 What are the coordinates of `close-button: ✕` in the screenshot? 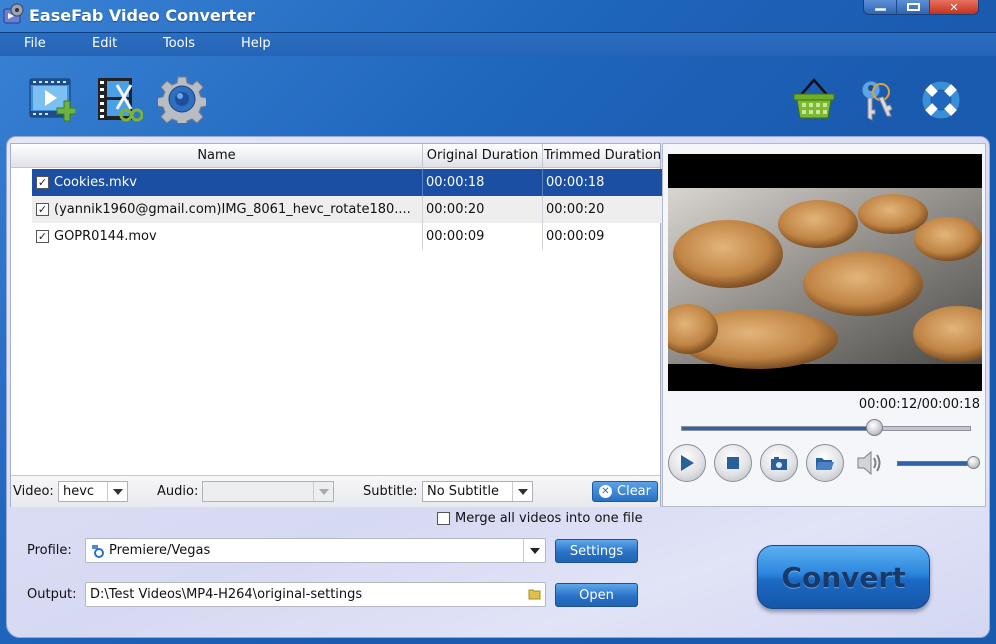 It's located at (954, 7).